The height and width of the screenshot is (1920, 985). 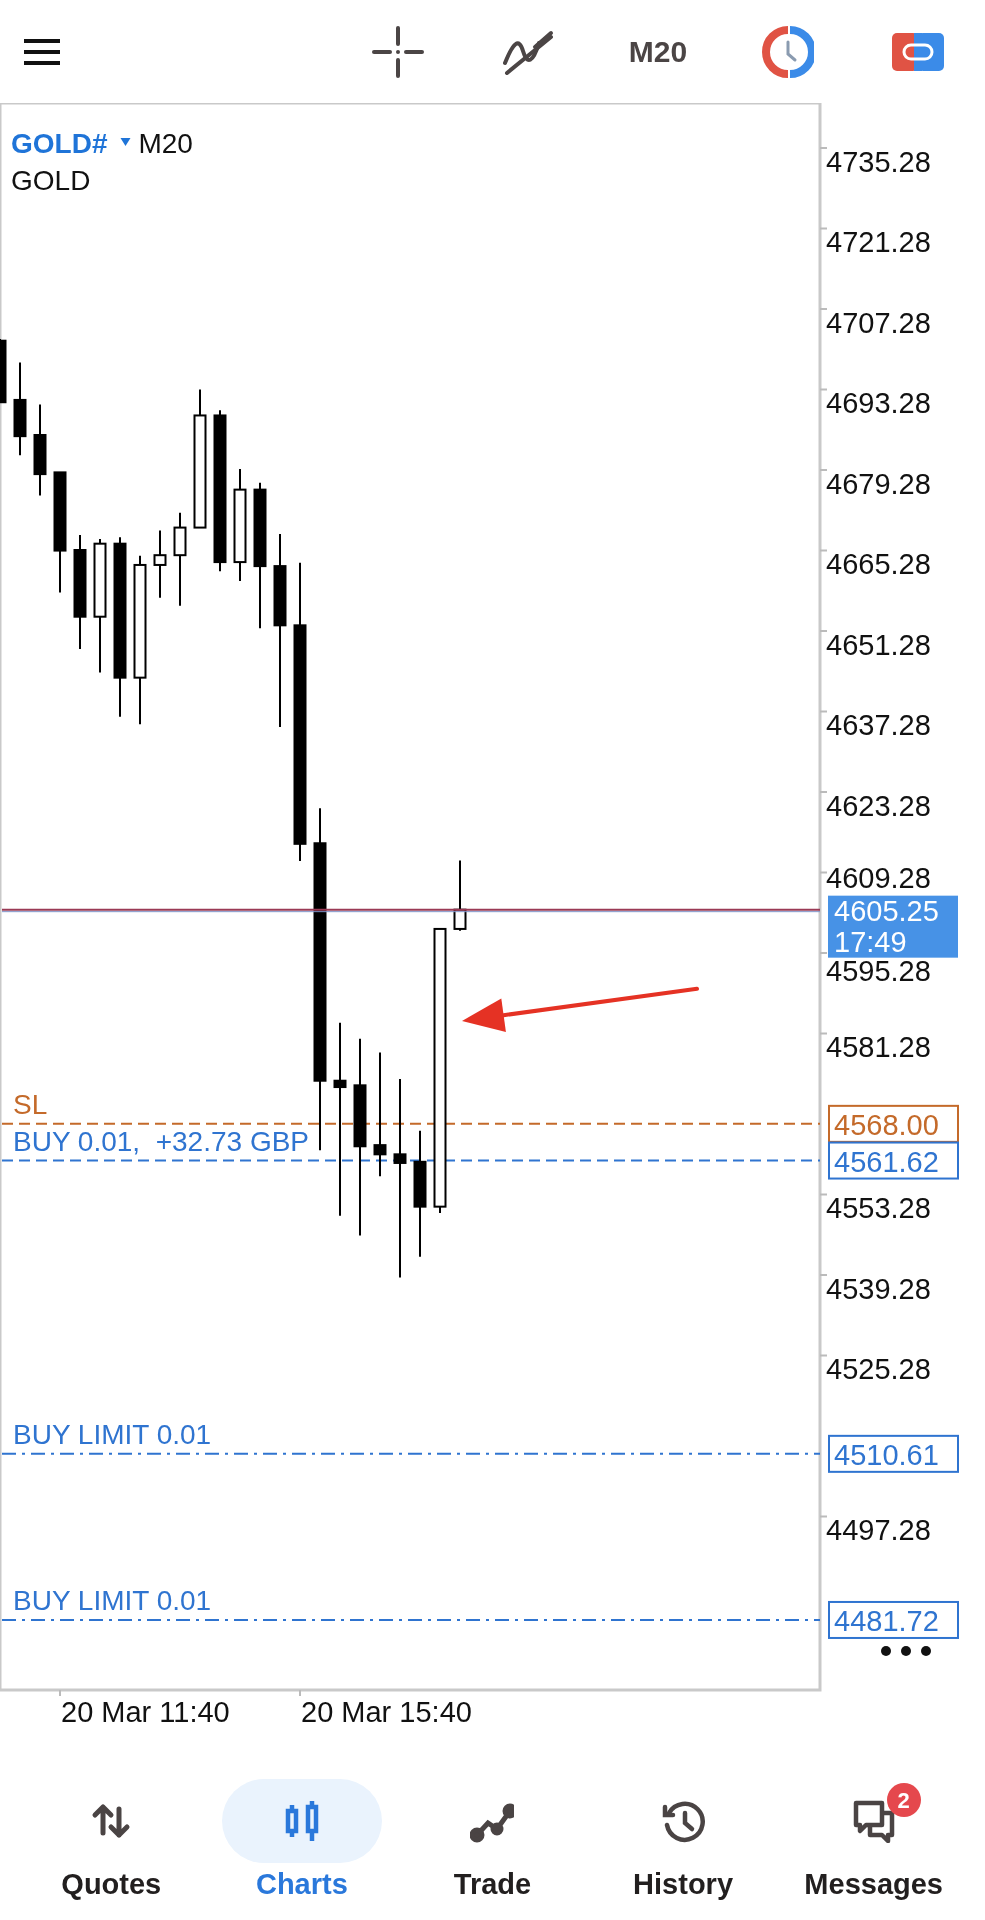 What do you see at coordinates (398, 51) in the screenshot?
I see `crosshair-icon` at bounding box center [398, 51].